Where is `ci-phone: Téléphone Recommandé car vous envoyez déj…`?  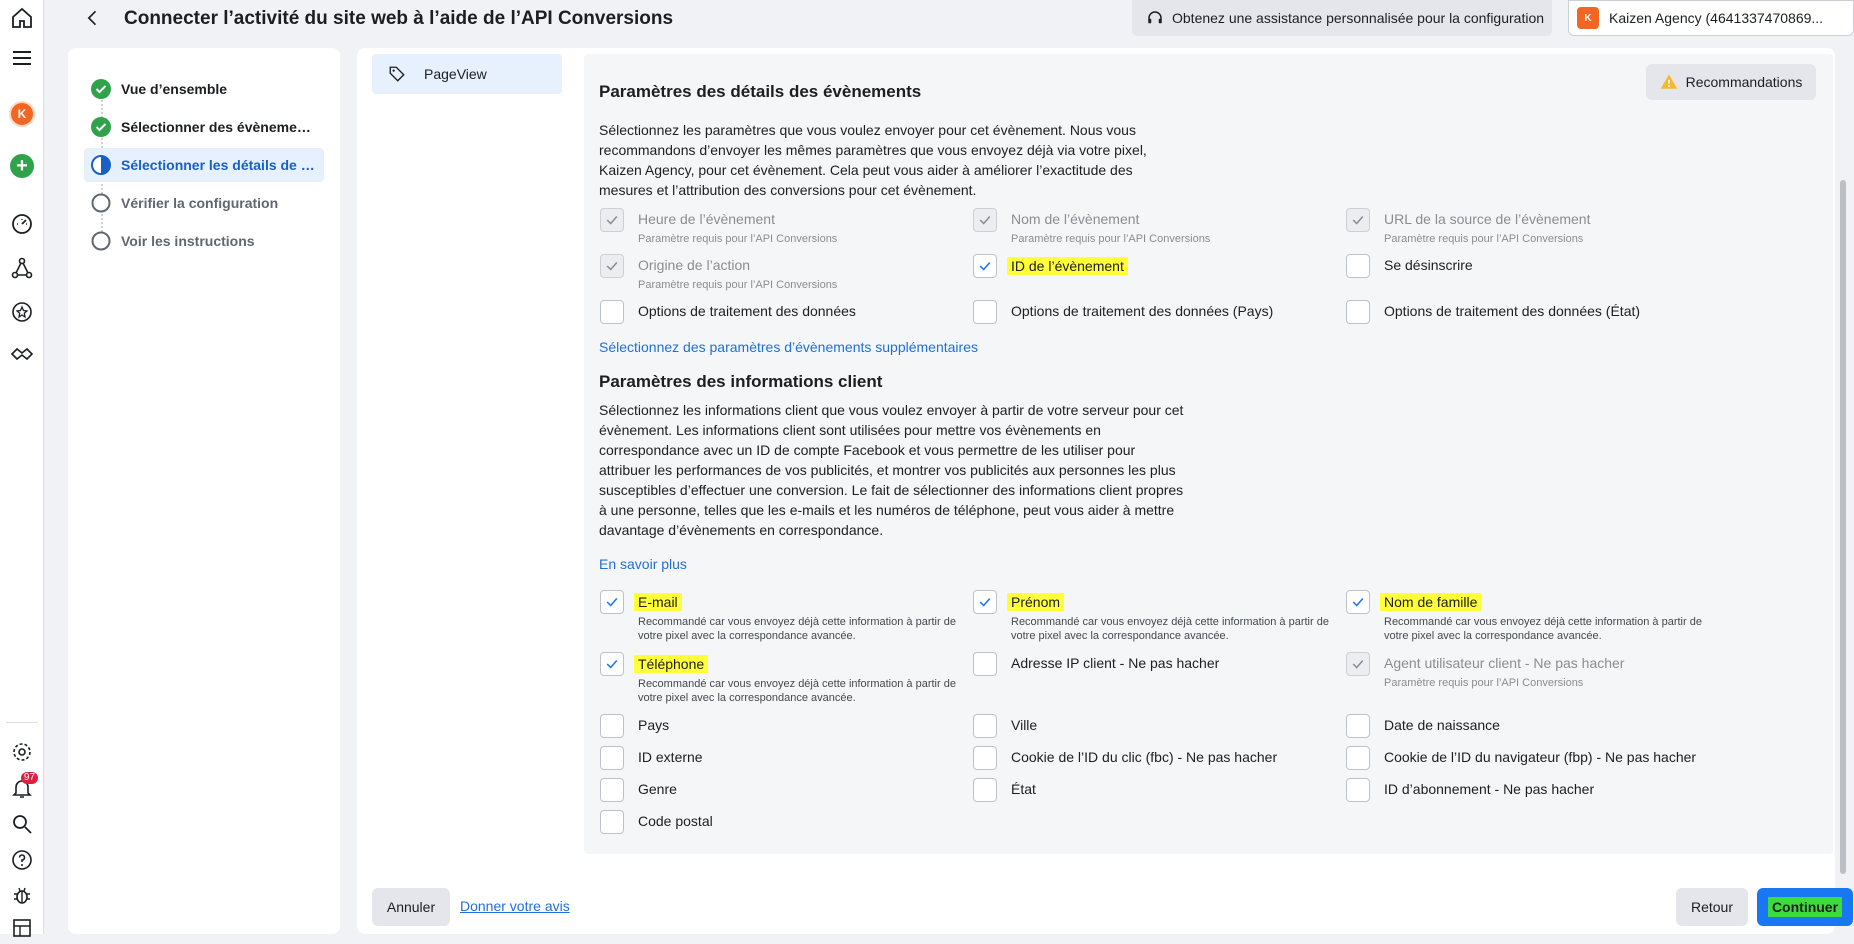
ci-phone: Téléphone Recommandé car vous envoyez déj… is located at coordinates (789, 678).